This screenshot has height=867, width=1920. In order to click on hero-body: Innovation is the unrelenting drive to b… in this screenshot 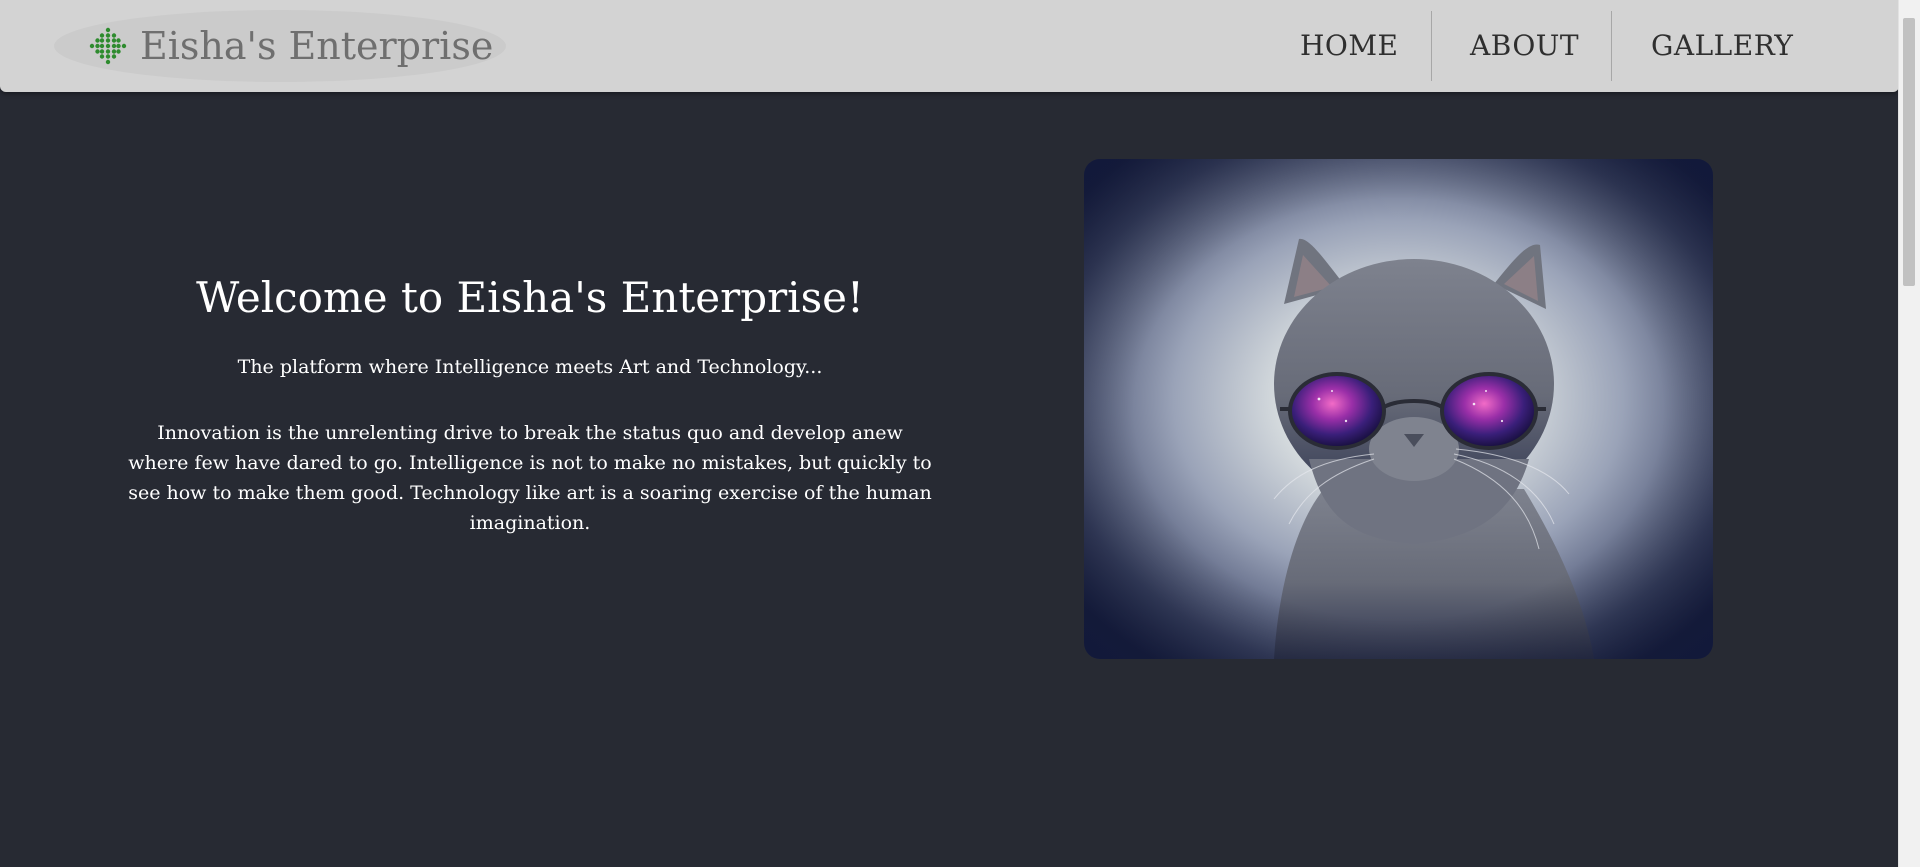, I will do `click(530, 478)`.